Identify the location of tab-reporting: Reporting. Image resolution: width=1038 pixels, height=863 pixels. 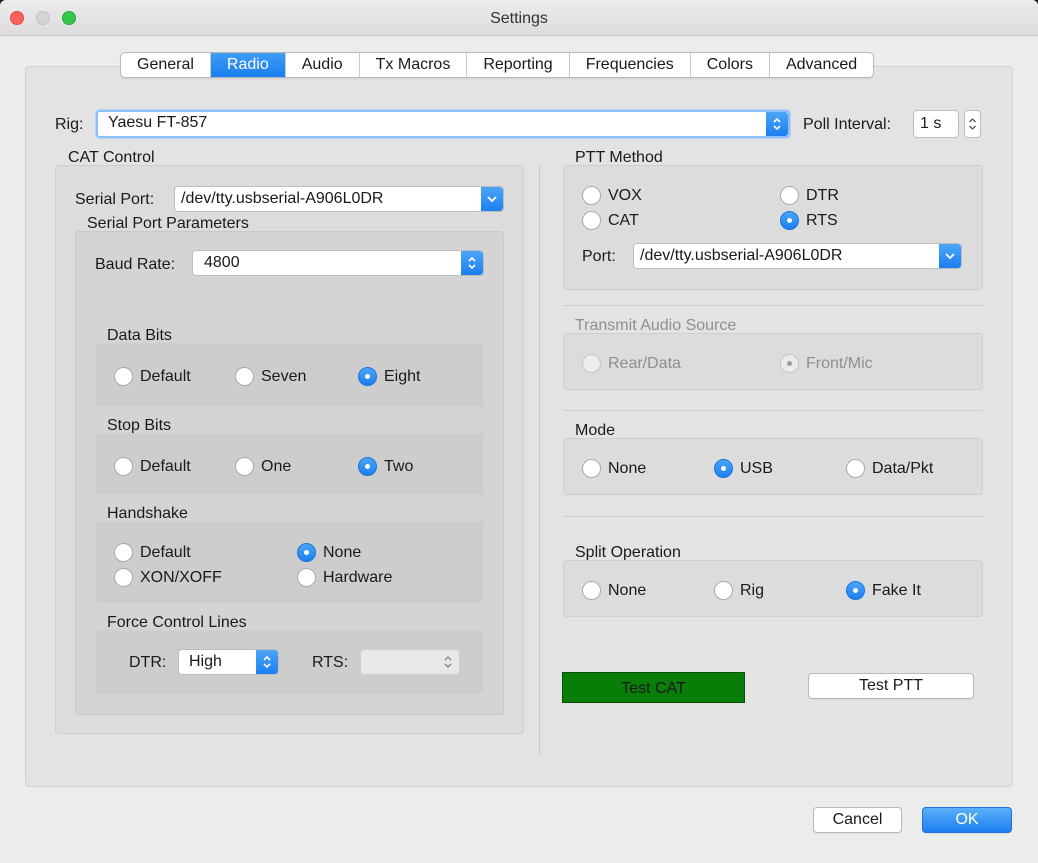
(518, 65).